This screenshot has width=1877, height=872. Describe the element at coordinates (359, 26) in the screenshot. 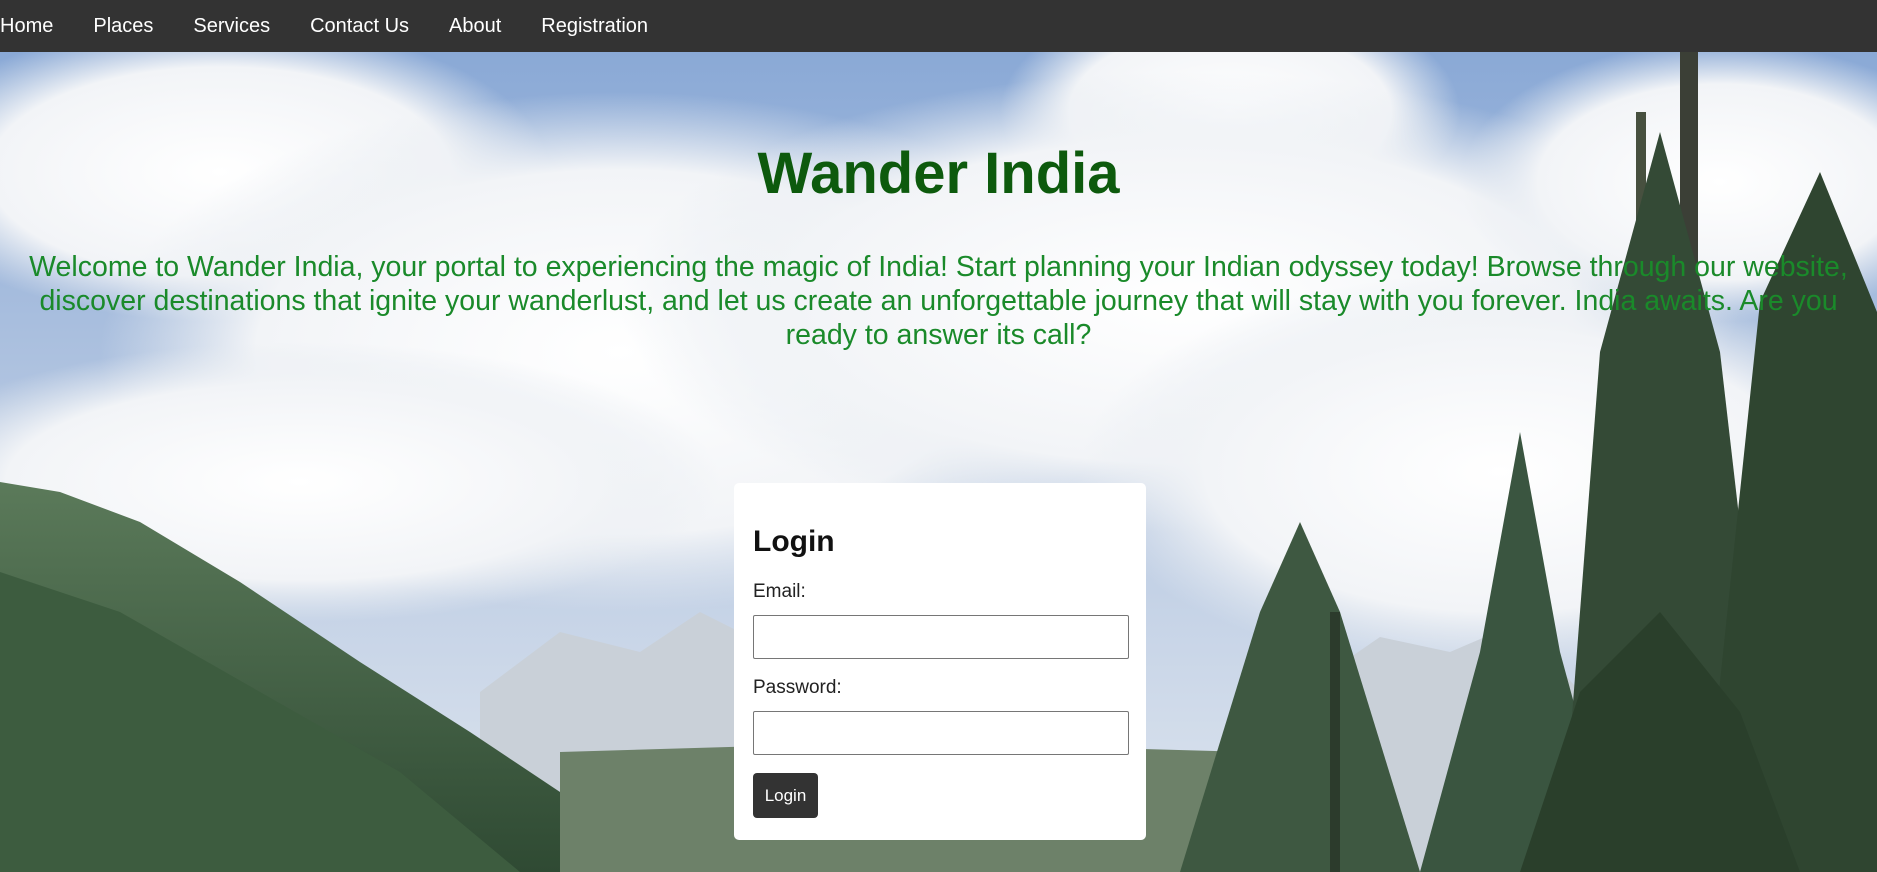

I see `nav-contact-us: Contact Us` at that location.